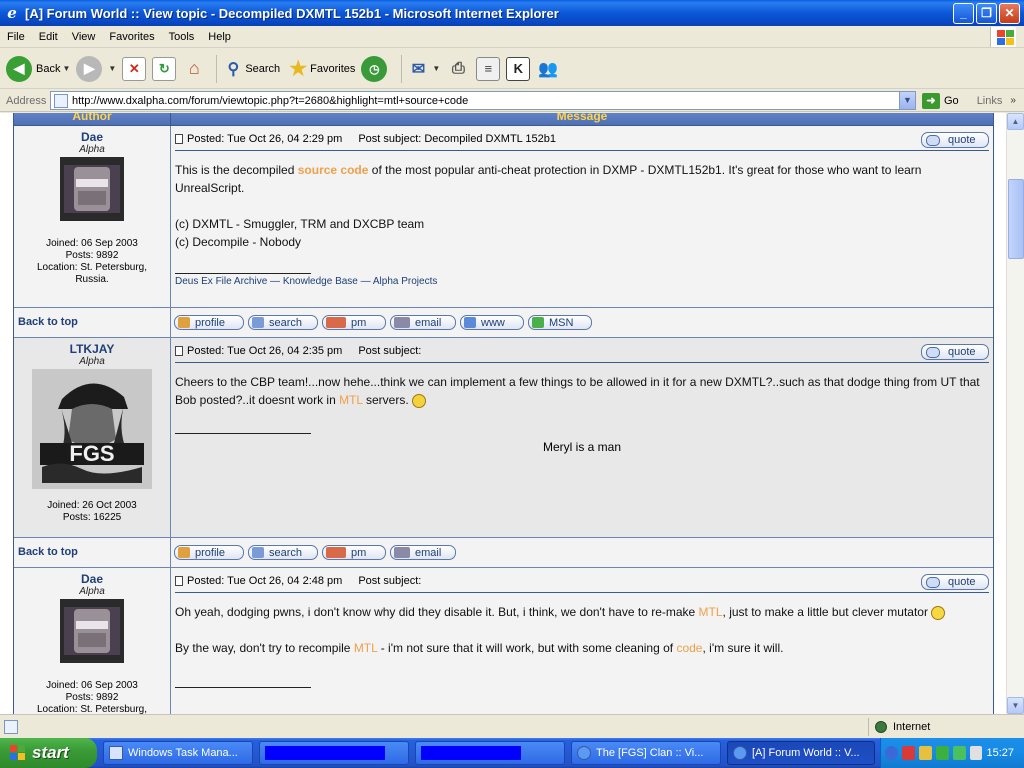  I want to click on menu-edit: Edit, so click(48, 37).